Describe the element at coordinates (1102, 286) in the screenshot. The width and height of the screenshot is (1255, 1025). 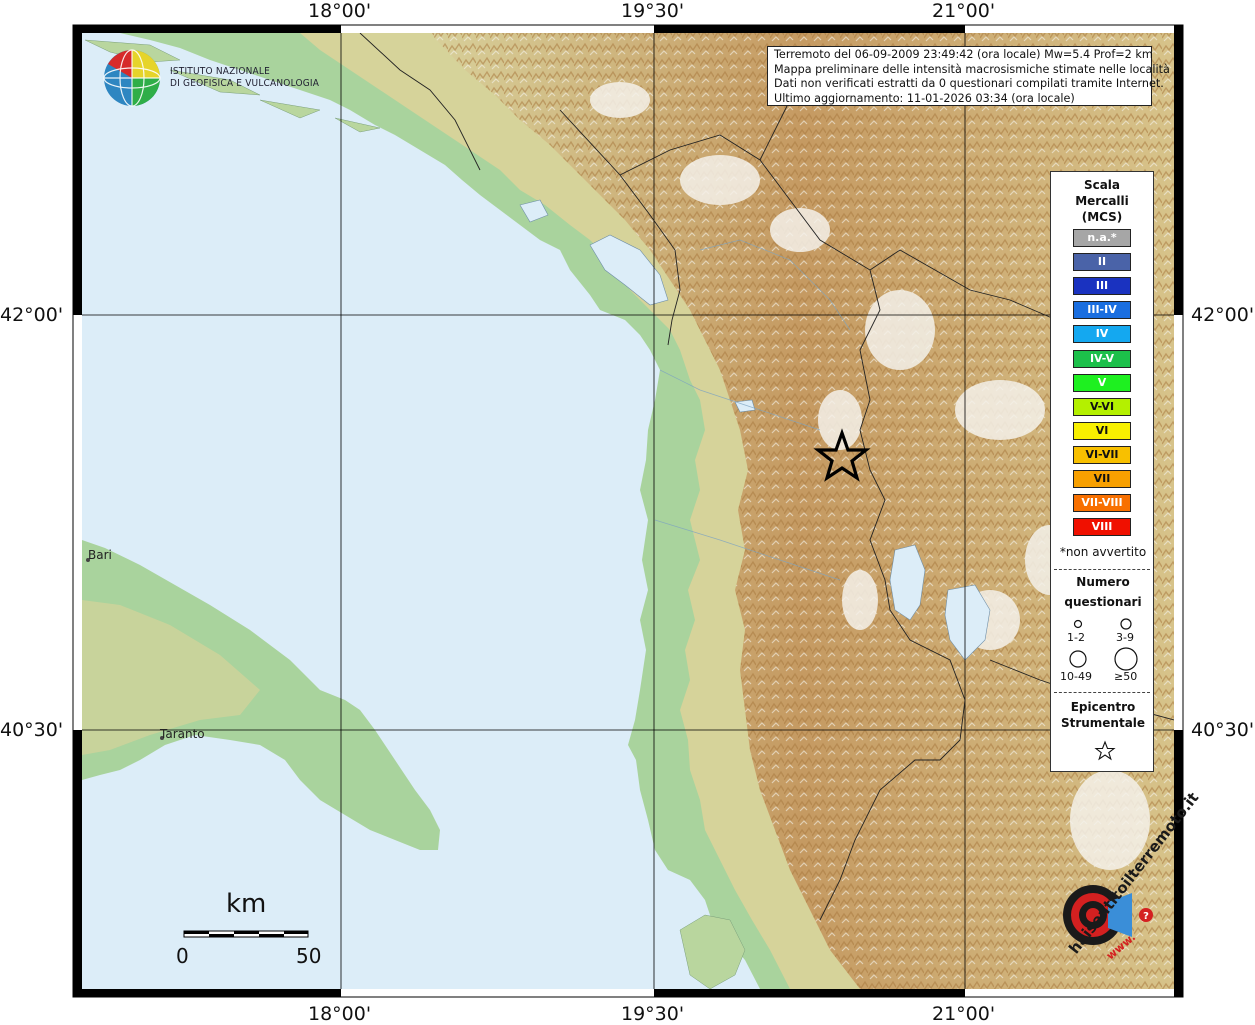
I see `legend-swatch: III` at that location.